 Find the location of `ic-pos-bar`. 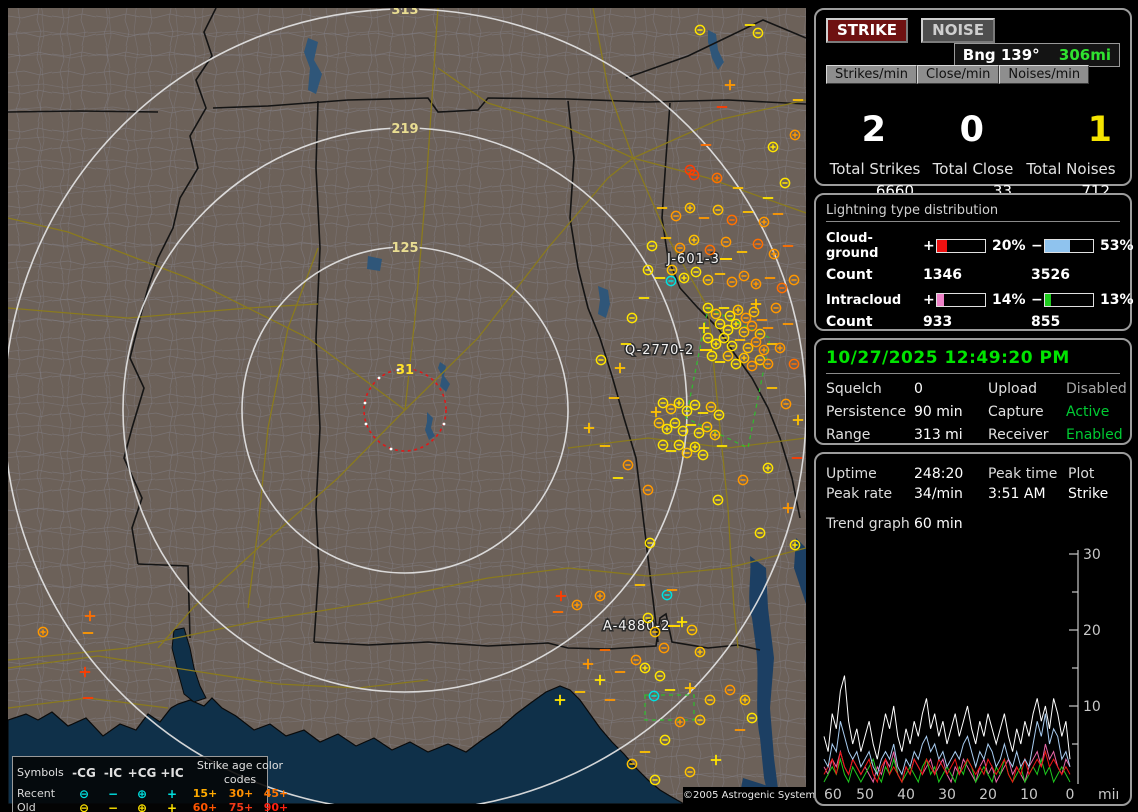

ic-pos-bar is located at coordinates (961, 300).